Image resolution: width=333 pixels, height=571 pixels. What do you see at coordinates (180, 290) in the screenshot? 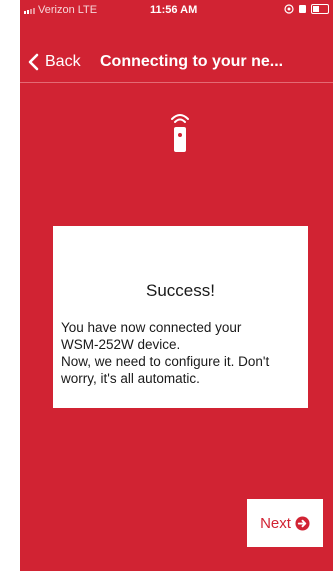
I see `success-title: Success!` at bounding box center [180, 290].